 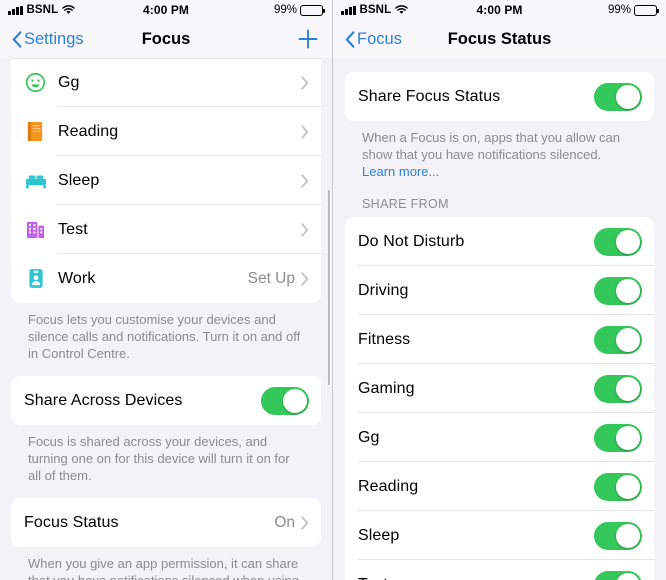 What do you see at coordinates (379, 535) in the screenshot?
I see `share-from-label: Sleep` at bounding box center [379, 535].